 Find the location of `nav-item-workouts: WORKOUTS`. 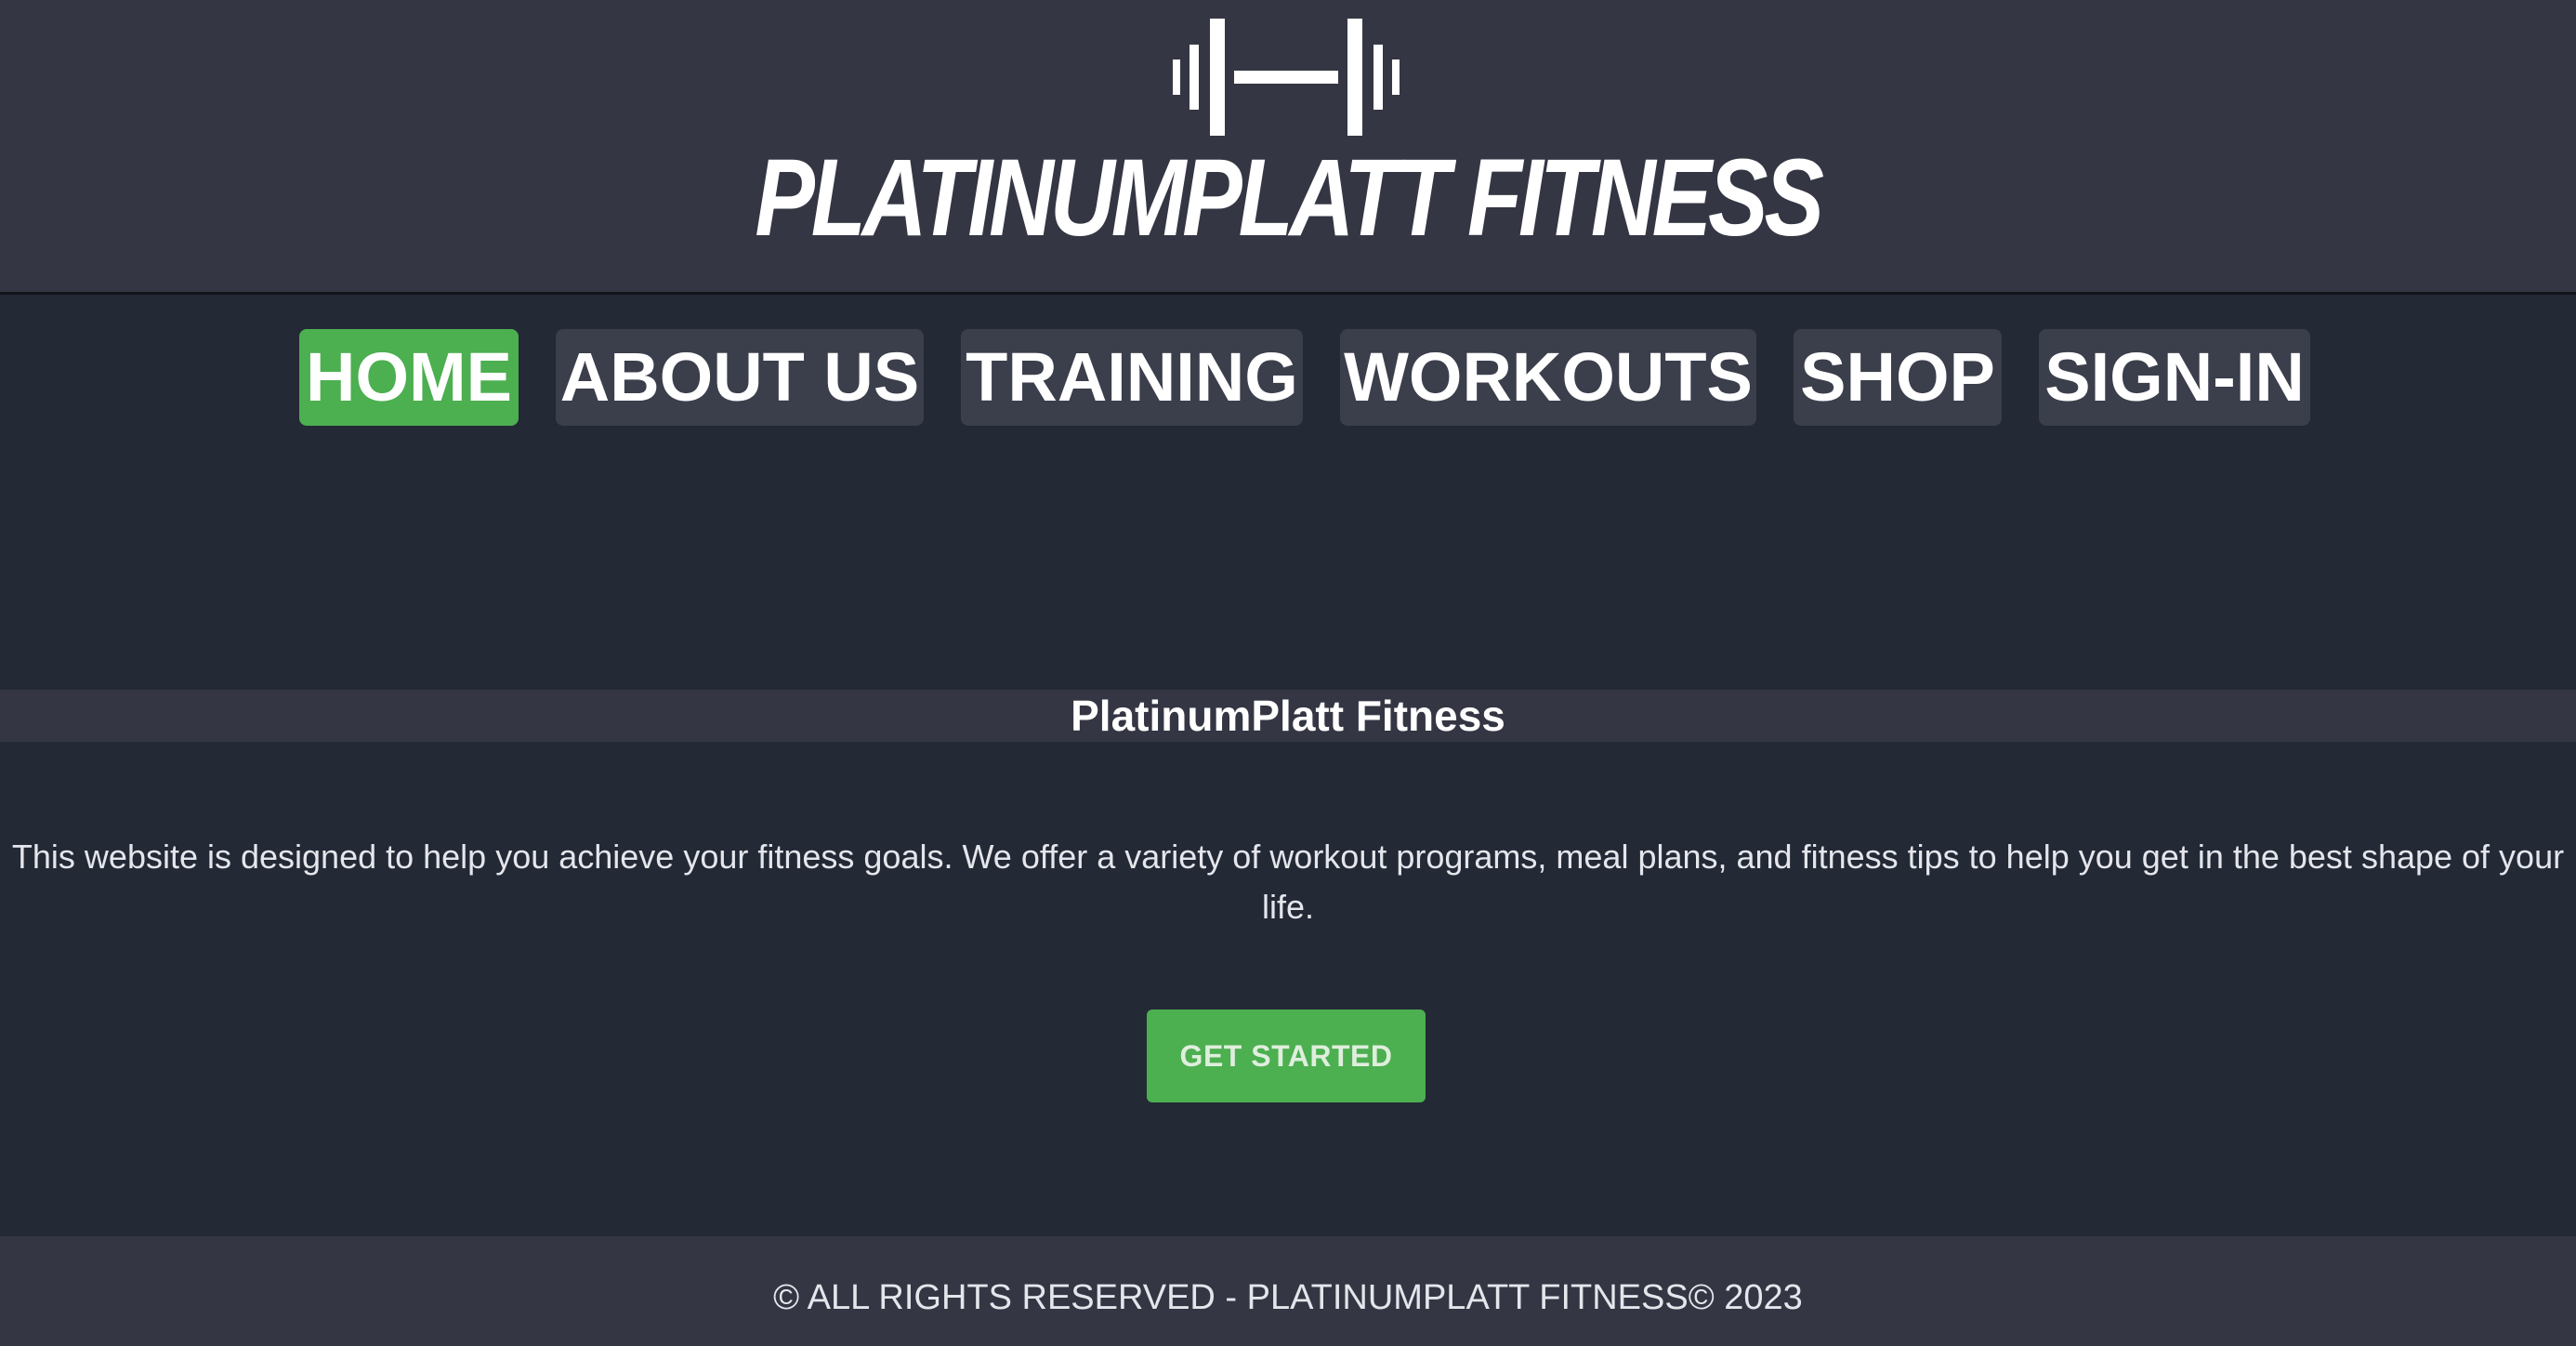

nav-item-workouts: WORKOUTS is located at coordinates (1548, 377).